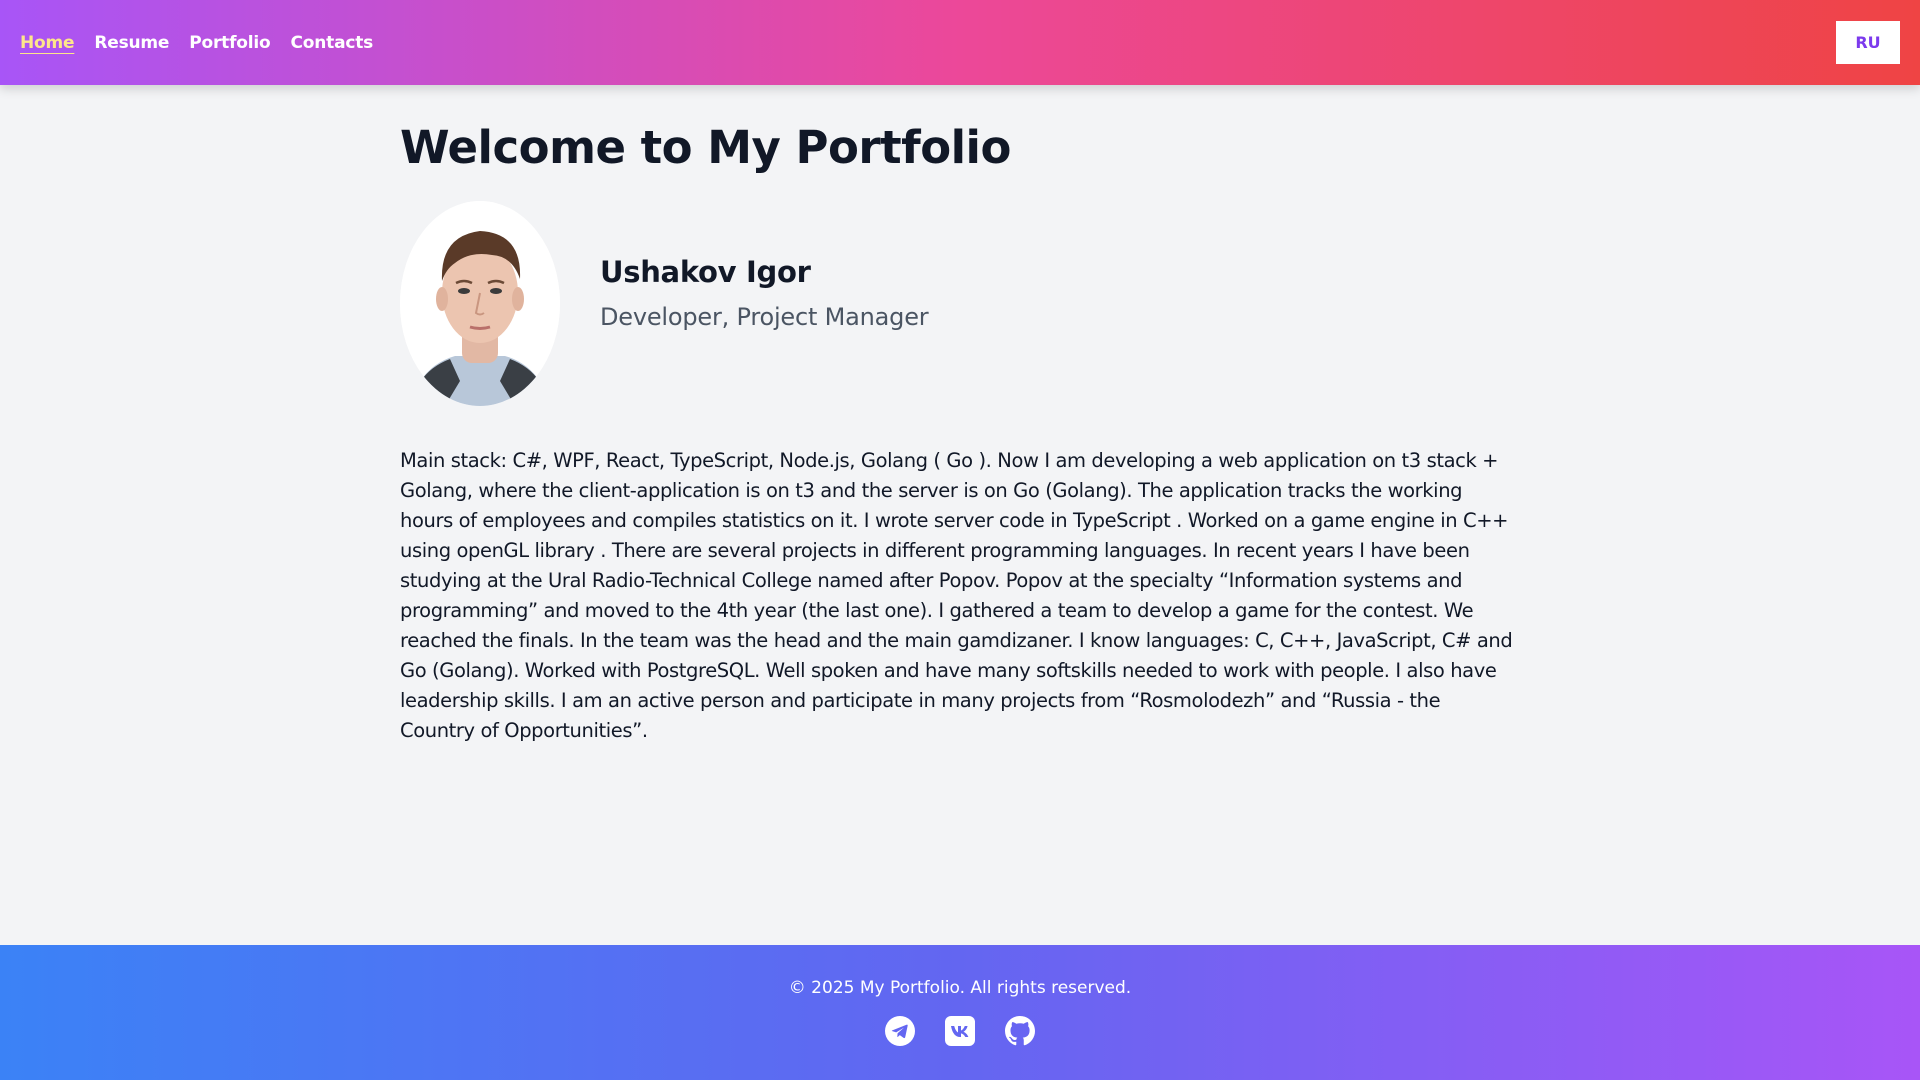 The image size is (1920, 1080). What do you see at coordinates (764, 317) in the screenshot?
I see `profile-role: Developer, Project Manager` at bounding box center [764, 317].